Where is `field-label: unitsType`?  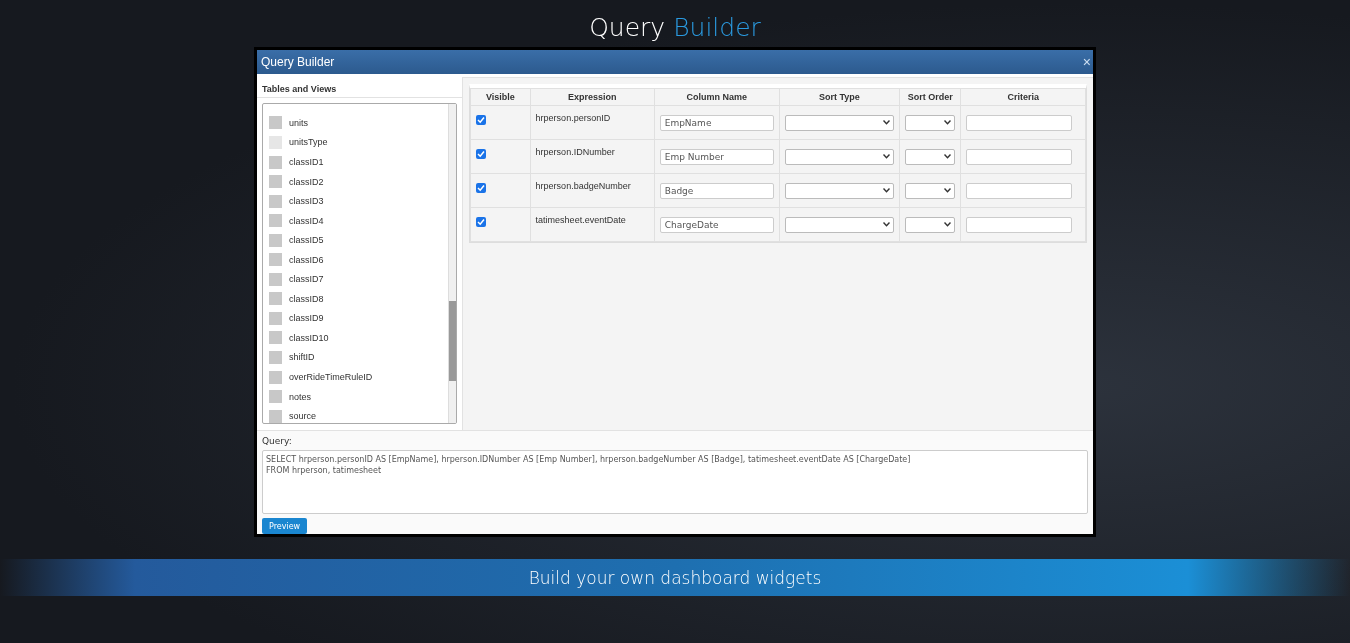
field-label: unitsType is located at coordinates (308, 142).